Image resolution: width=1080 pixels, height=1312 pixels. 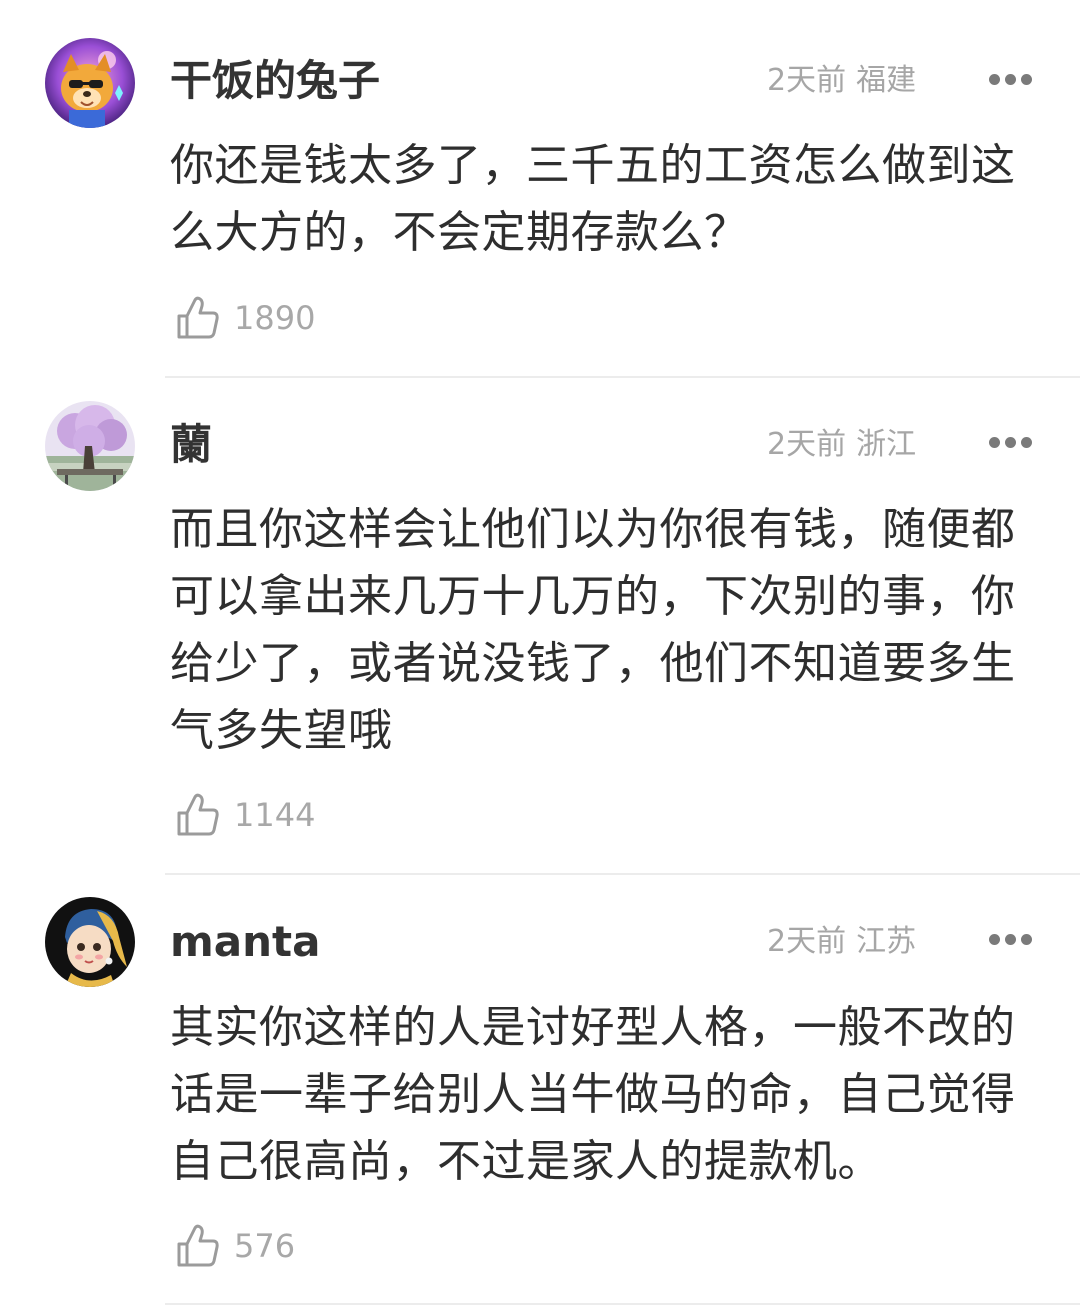 I want to click on username: manta, so click(x=245, y=942).